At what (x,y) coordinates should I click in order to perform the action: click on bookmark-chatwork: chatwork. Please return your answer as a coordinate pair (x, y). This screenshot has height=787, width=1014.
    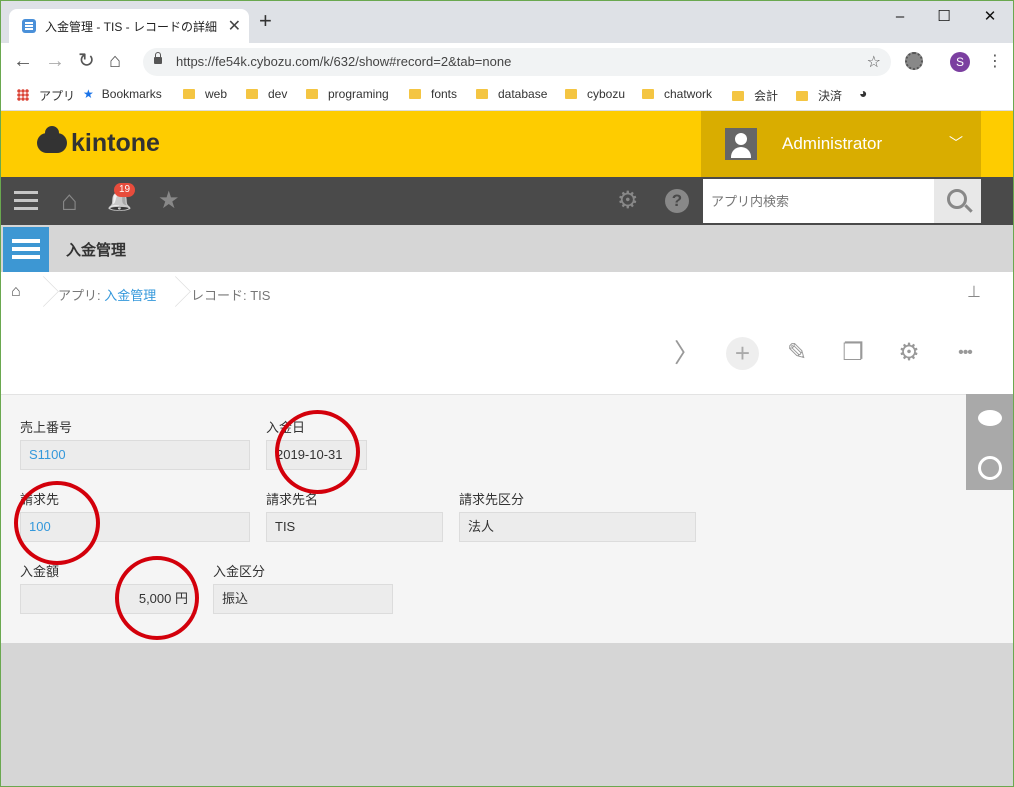
    Looking at the image, I should click on (677, 94).